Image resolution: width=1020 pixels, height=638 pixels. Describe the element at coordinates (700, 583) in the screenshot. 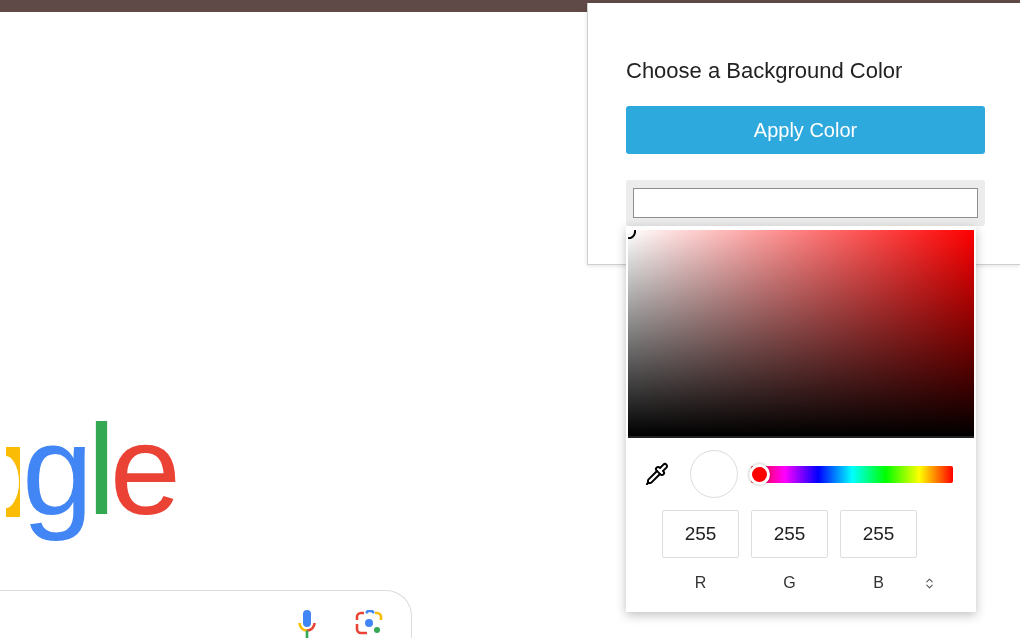

I see `channel-label: R` at that location.